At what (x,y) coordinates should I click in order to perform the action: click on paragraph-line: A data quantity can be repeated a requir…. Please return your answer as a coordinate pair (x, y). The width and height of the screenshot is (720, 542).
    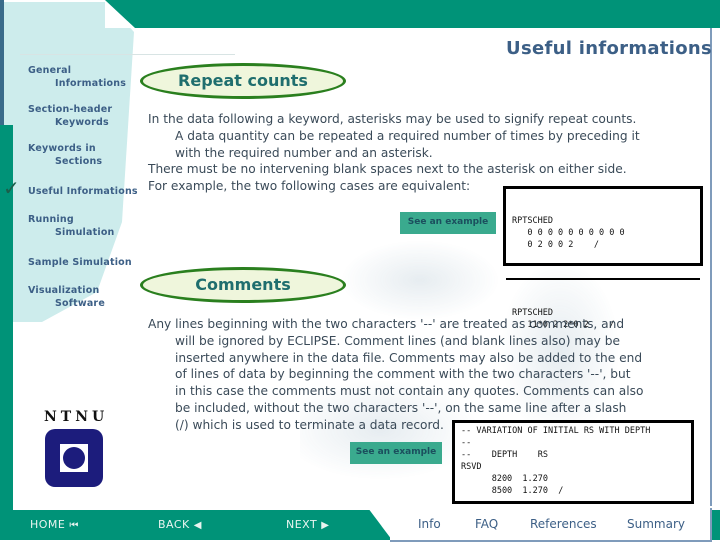
    Looking at the image, I should click on (407, 135).